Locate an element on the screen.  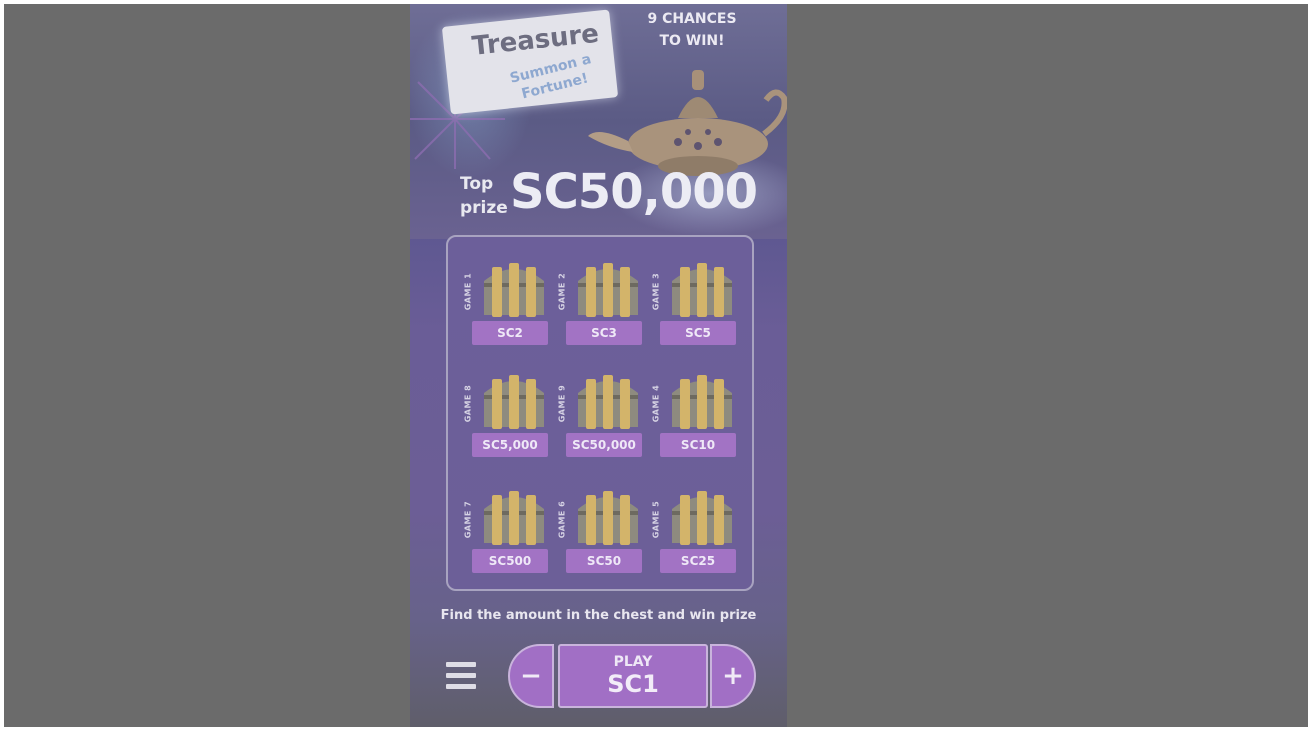
game-cell: GAME 2 SC3 is located at coordinates (602, 311).